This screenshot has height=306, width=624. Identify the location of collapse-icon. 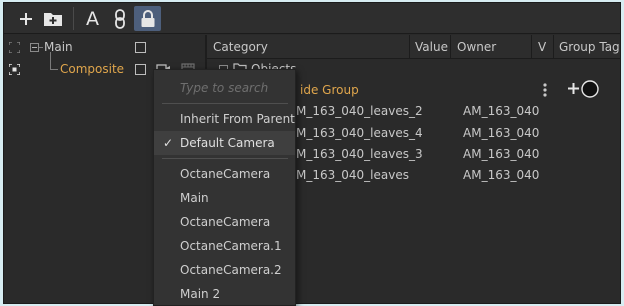
(34, 47).